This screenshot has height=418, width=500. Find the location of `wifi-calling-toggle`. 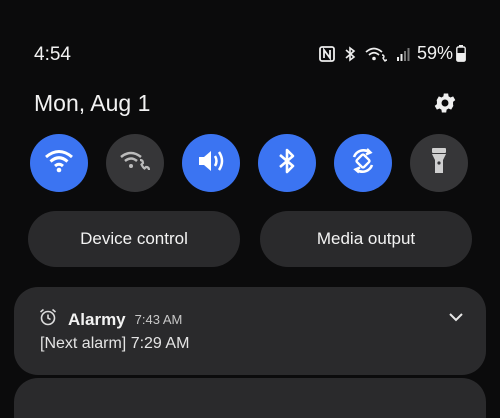

wifi-calling-toggle is located at coordinates (135, 163).